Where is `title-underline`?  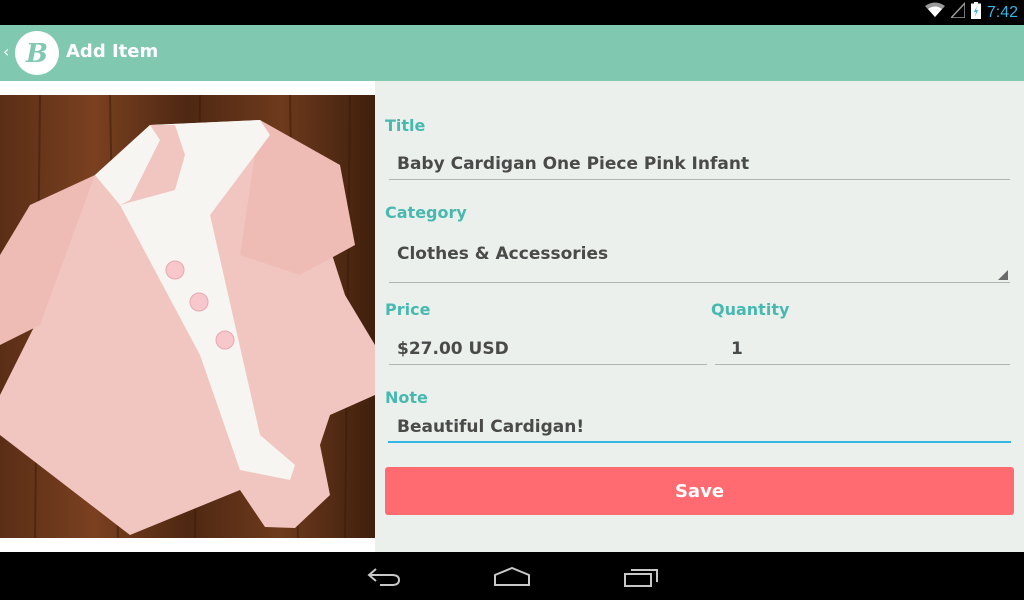
title-underline is located at coordinates (699, 179).